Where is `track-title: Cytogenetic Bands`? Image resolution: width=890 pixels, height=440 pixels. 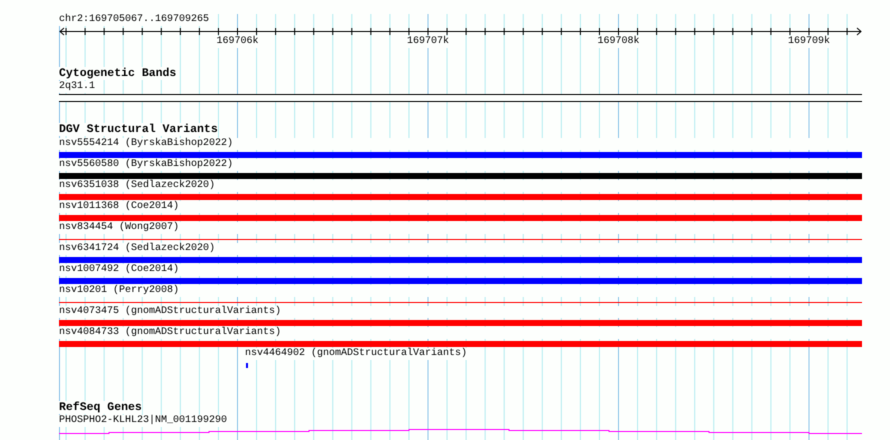
track-title: Cytogenetic Bands is located at coordinates (117, 73).